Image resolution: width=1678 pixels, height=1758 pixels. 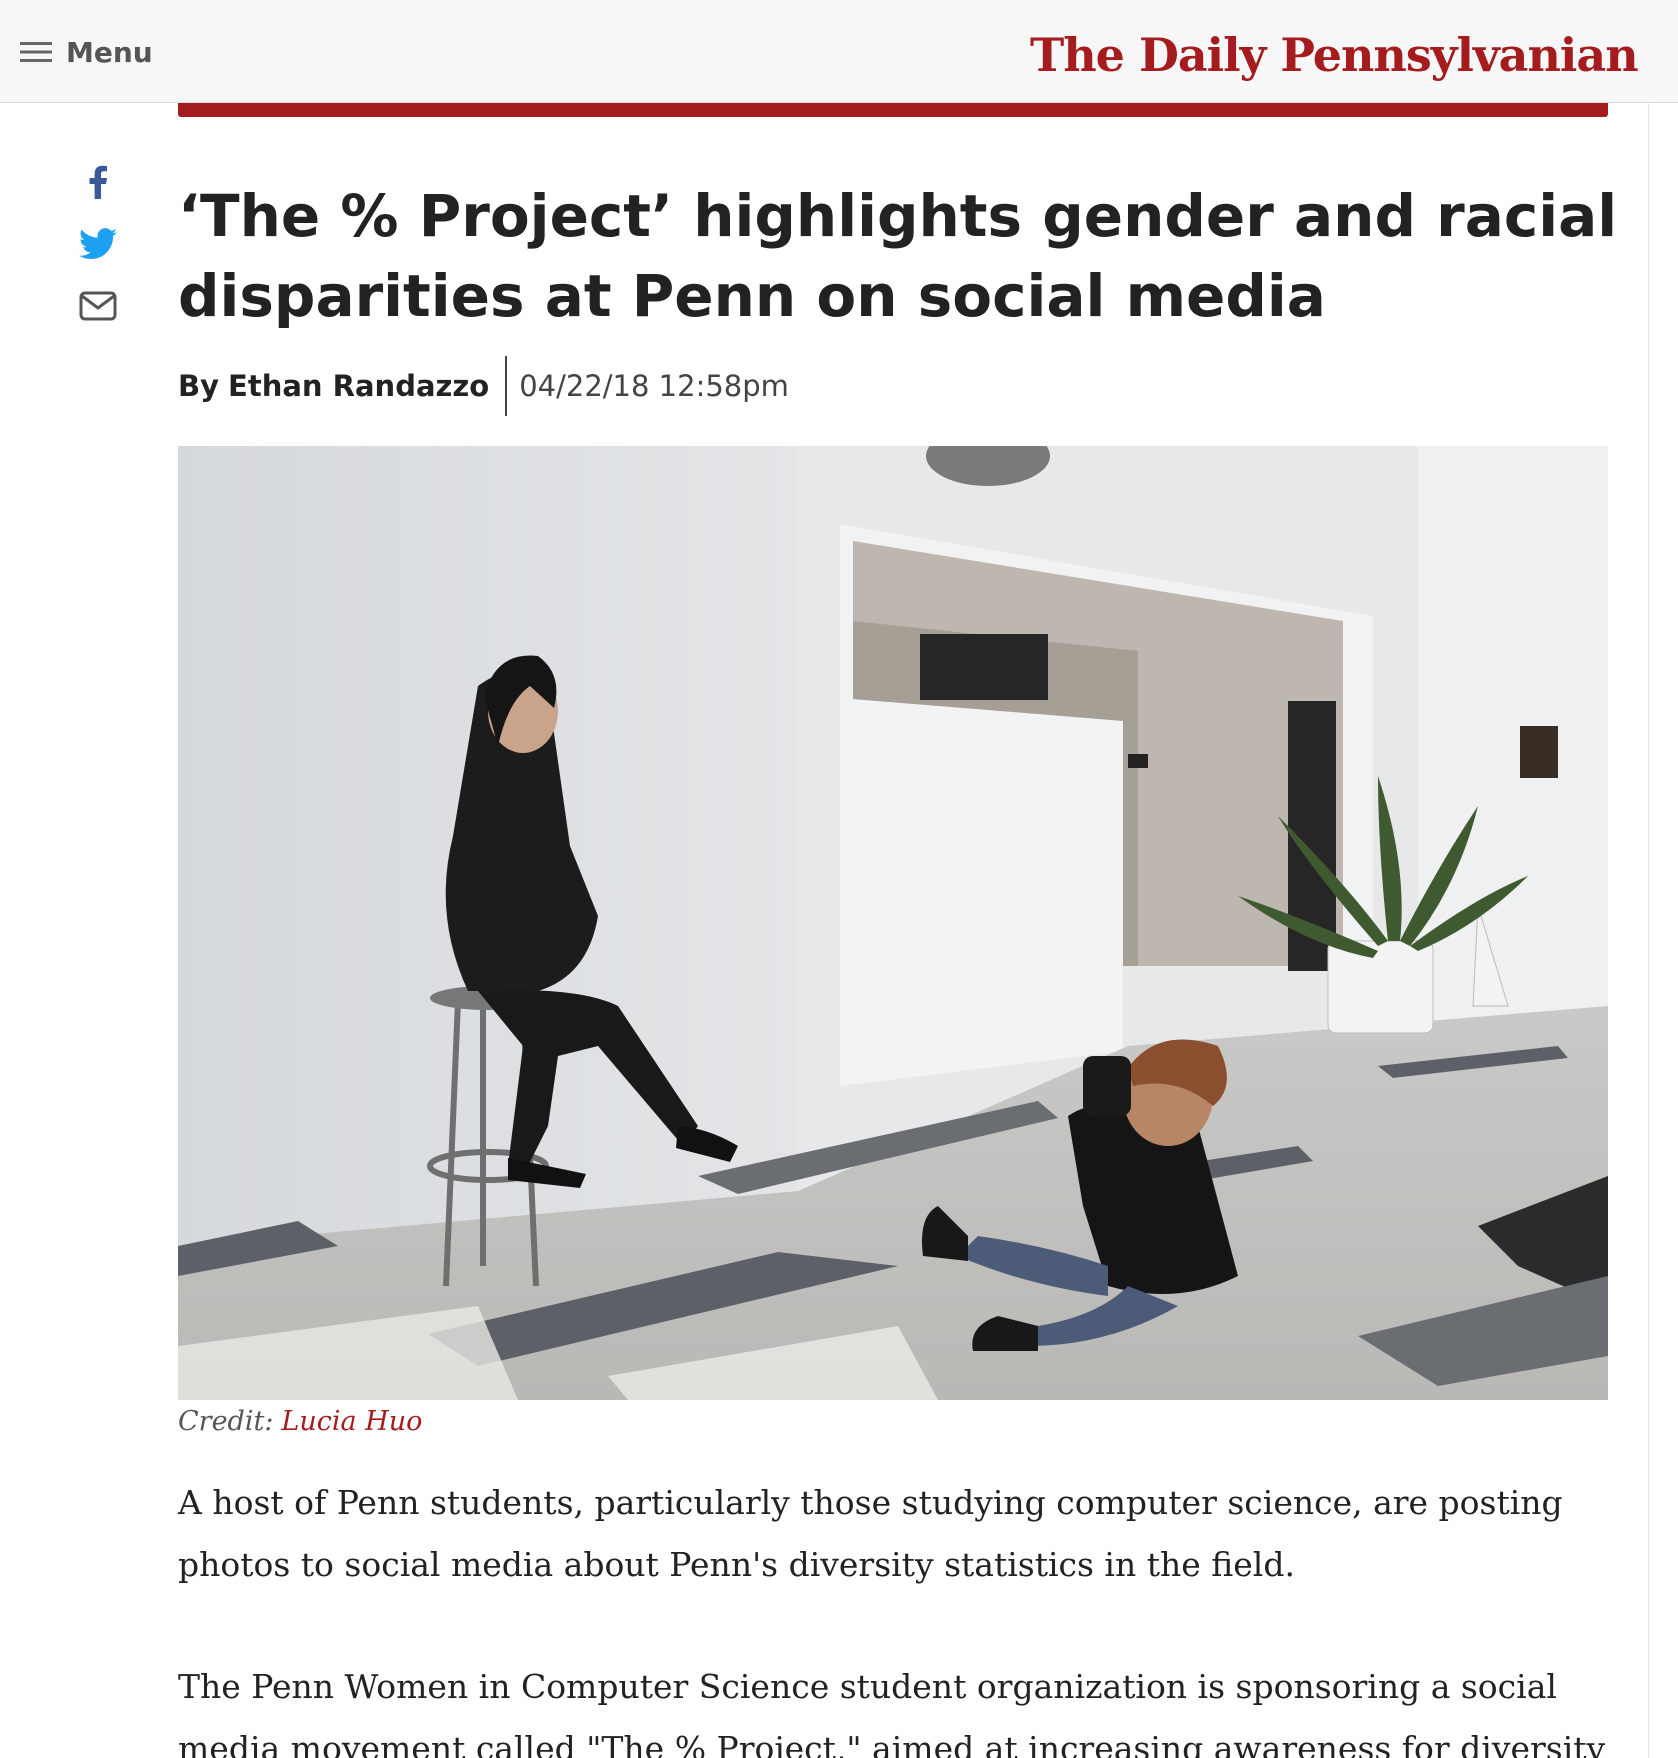 I want to click on facebook-icon, so click(x=98, y=182).